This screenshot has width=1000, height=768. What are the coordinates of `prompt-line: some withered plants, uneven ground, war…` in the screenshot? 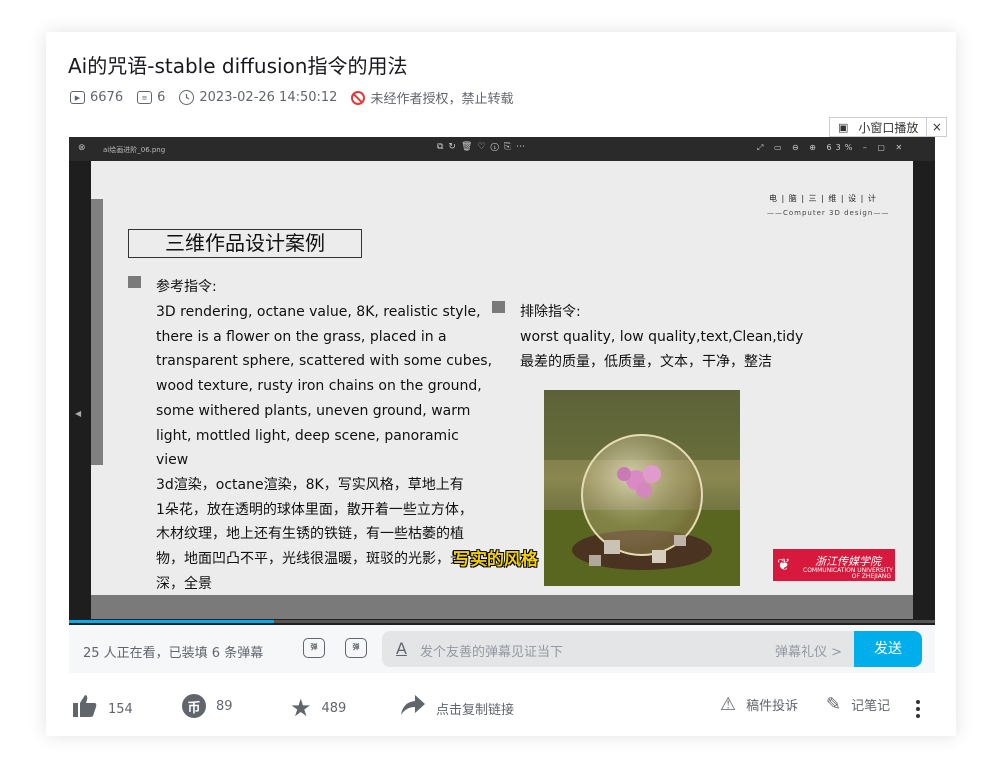 It's located at (313, 410).